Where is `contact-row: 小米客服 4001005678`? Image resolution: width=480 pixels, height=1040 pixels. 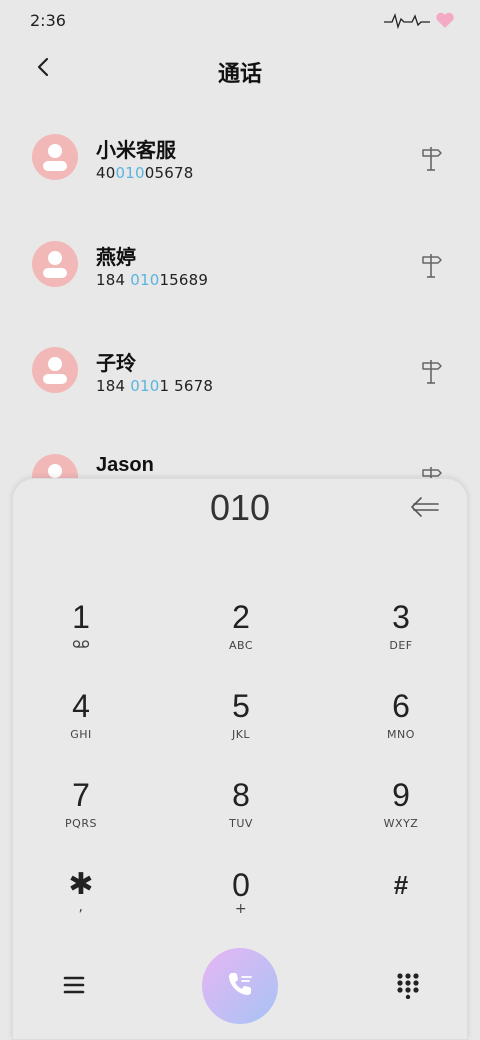 contact-row: 小米客服 4001005678 is located at coordinates (240, 160).